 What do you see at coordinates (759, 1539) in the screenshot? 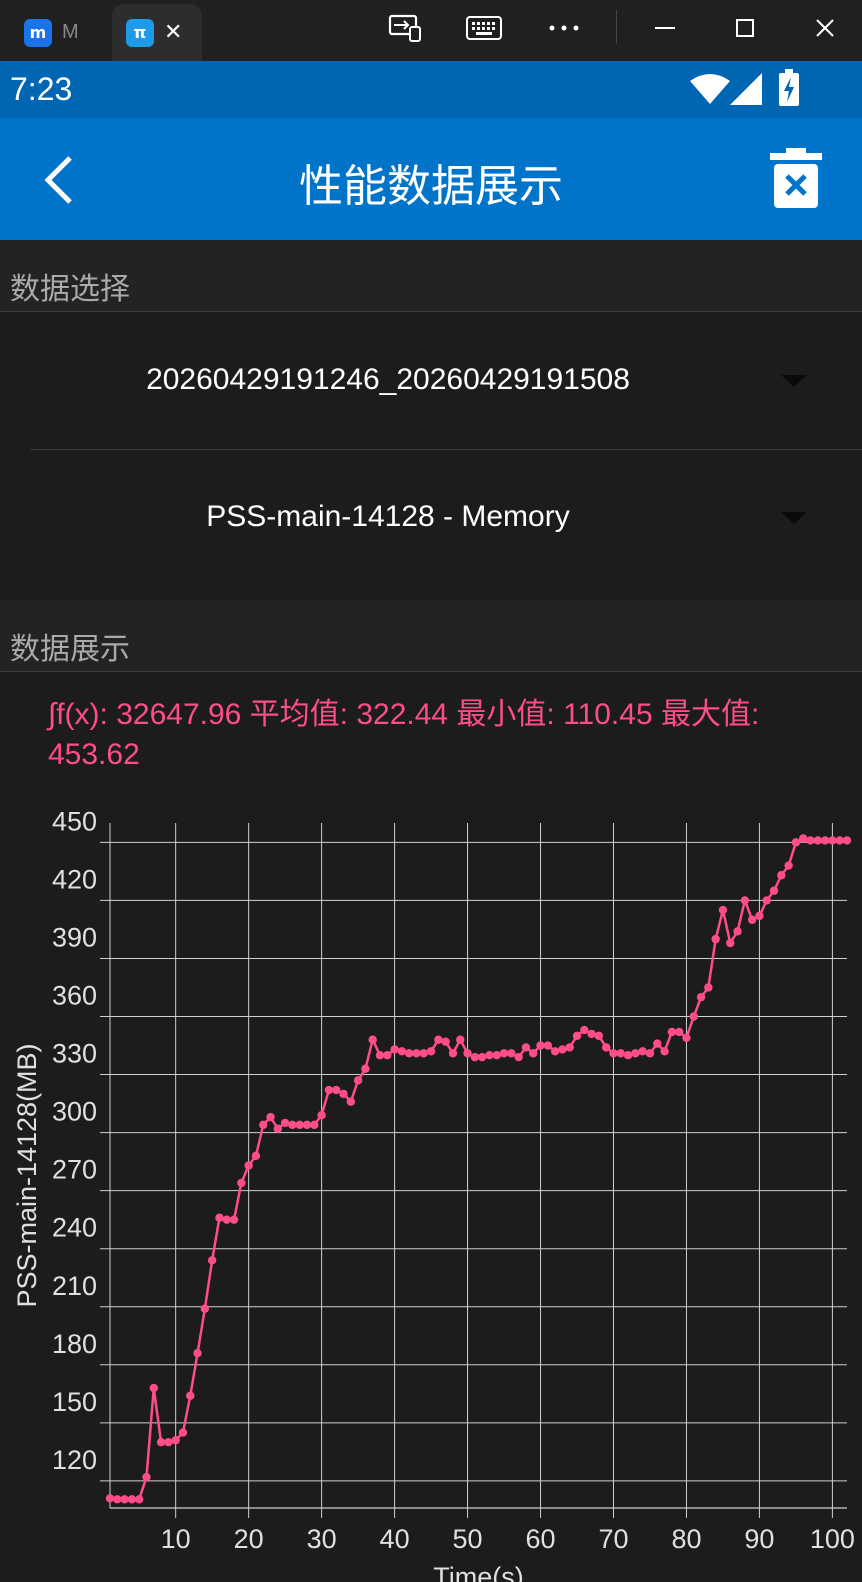
I see `x-tick-label: 90` at bounding box center [759, 1539].